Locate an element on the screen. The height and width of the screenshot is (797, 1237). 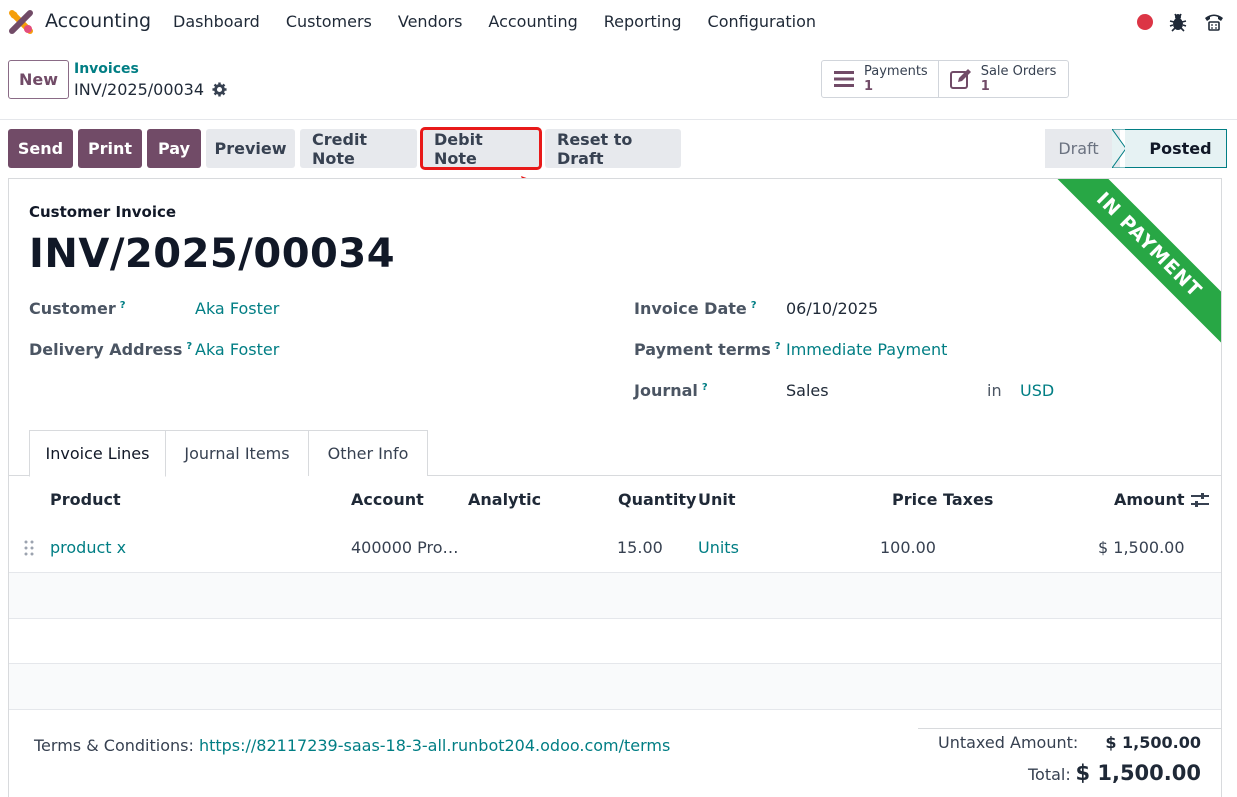
delivery-address-field: Aka Foster is located at coordinates (237, 349).